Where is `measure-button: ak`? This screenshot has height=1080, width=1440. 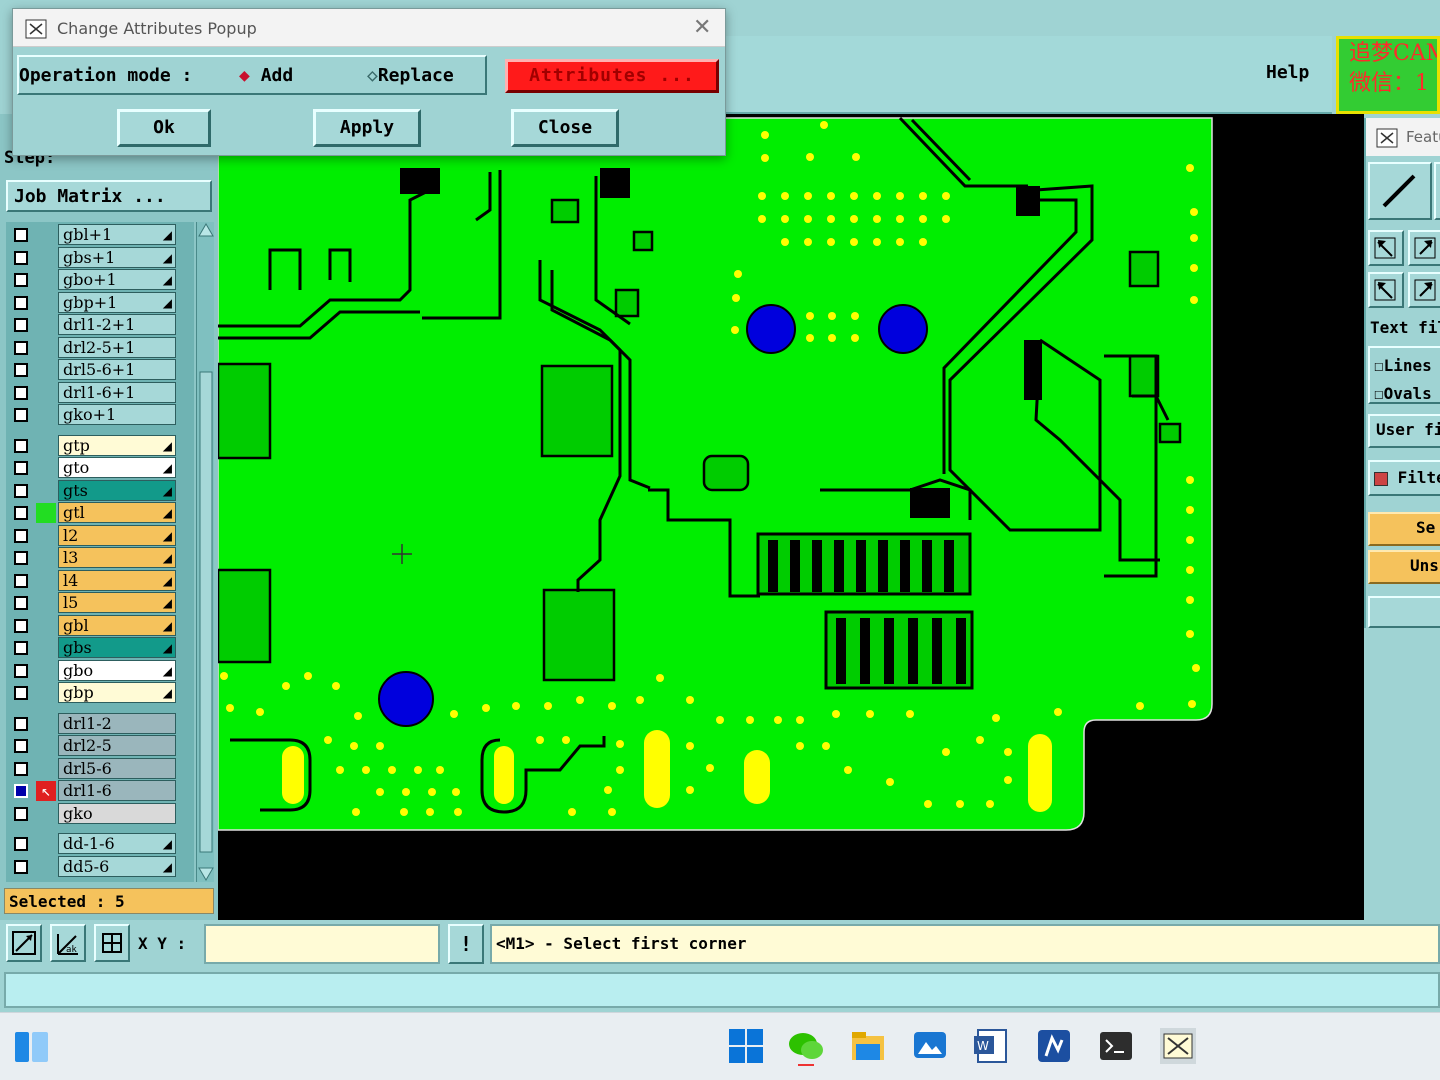
measure-button: ak is located at coordinates (68, 943).